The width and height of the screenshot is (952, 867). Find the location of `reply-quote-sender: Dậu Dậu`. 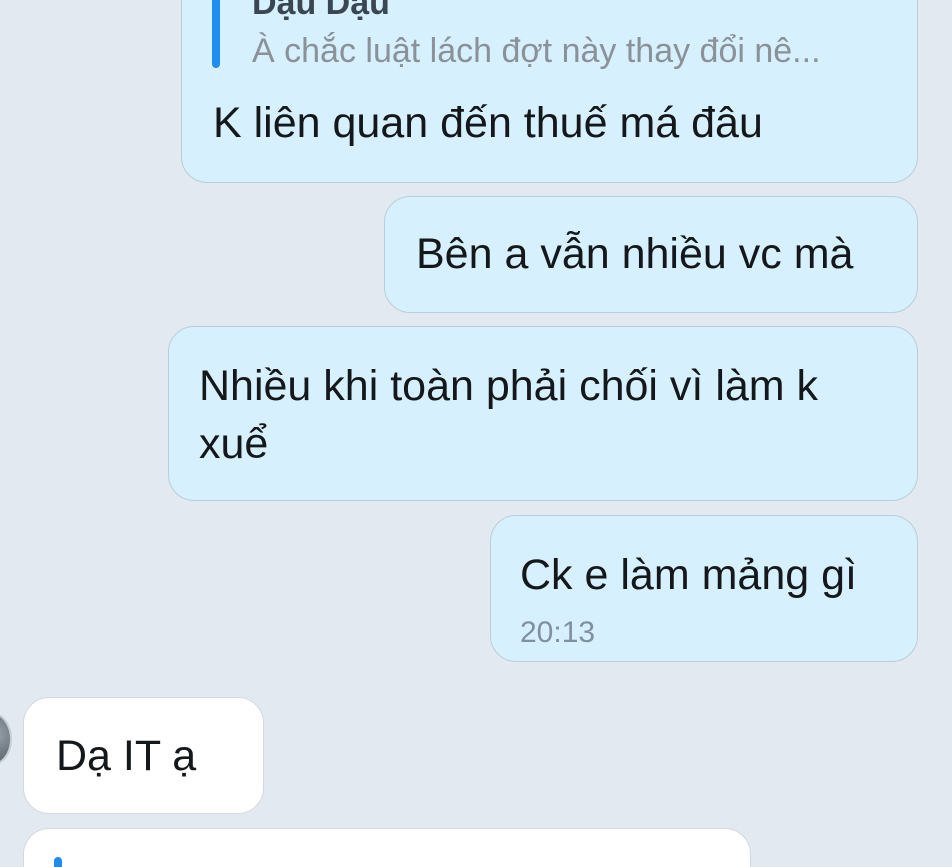

reply-quote-sender: Dậu Dậu is located at coordinates (321, 11).